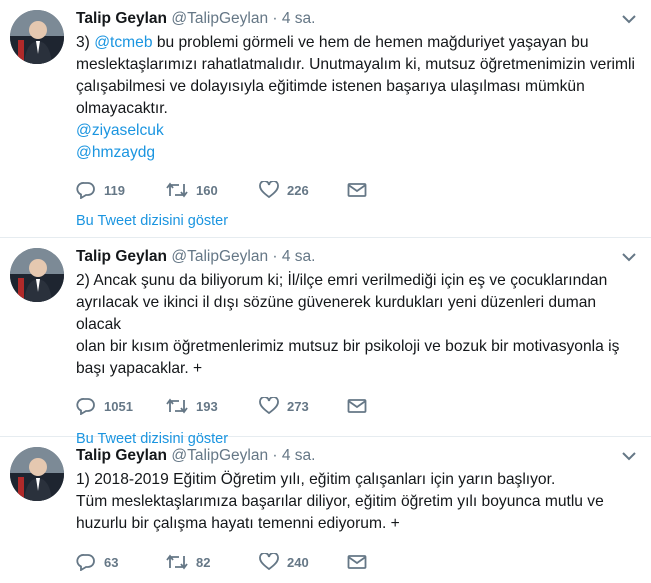 The height and width of the screenshot is (583, 651). I want to click on tweet-actions: 1051 193 273, so click(355, 406).